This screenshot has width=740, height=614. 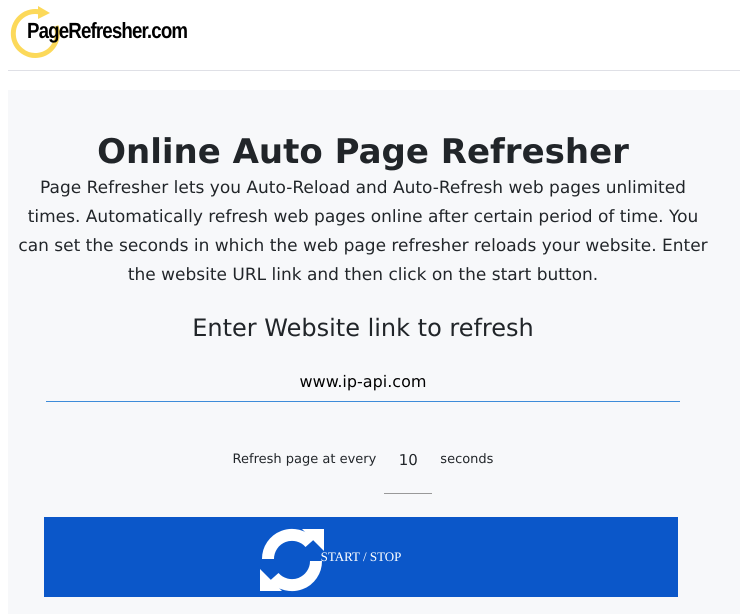 I want to click on url-input-field: www.ip-api.com, so click(x=363, y=382).